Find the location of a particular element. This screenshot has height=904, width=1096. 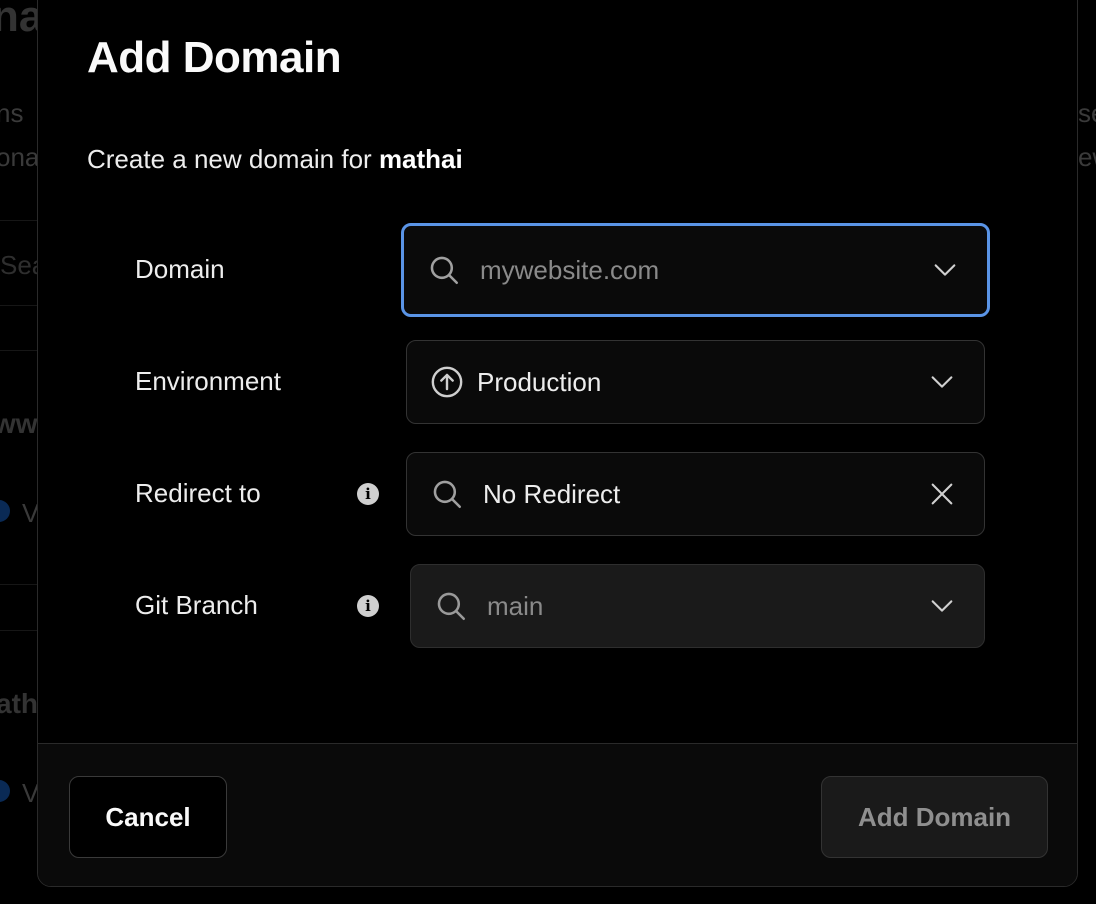

dialog-title: Add Domain is located at coordinates (214, 57).